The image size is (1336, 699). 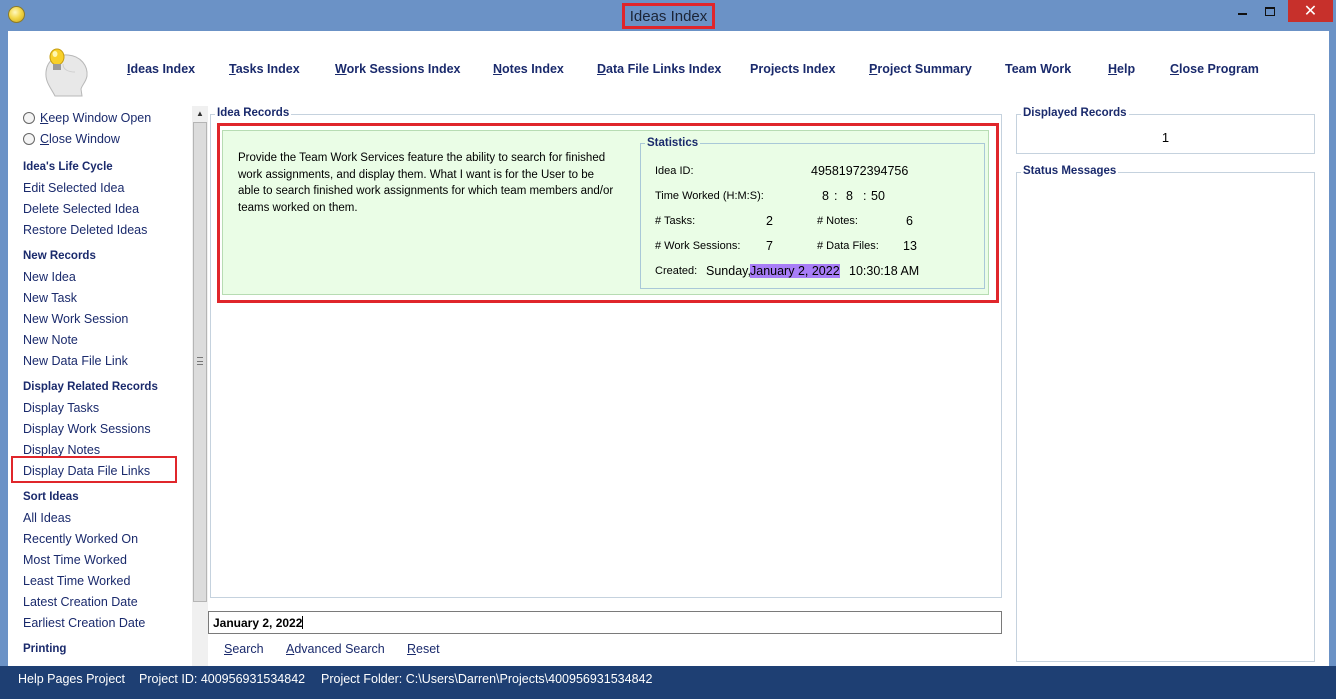 What do you see at coordinates (837, 221) in the screenshot?
I see `notes-count-label: # Notes:` at bounding box center [837, 221].